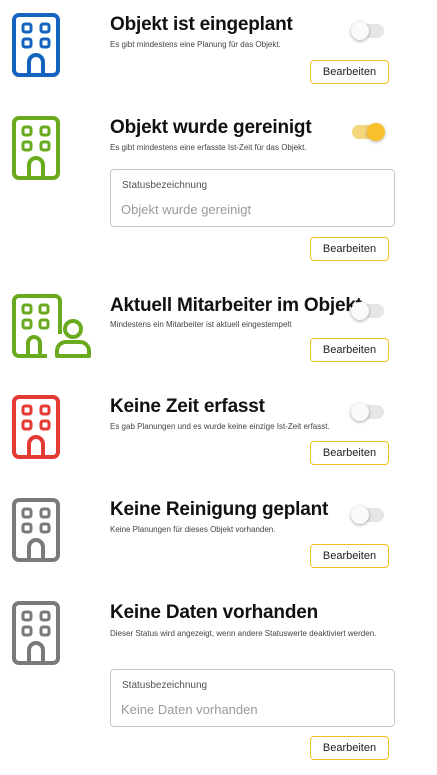  Describe the element at coordinates (187, 406) in the screenshot. I see `status-title: Keine Zeit erfasst` at that location.